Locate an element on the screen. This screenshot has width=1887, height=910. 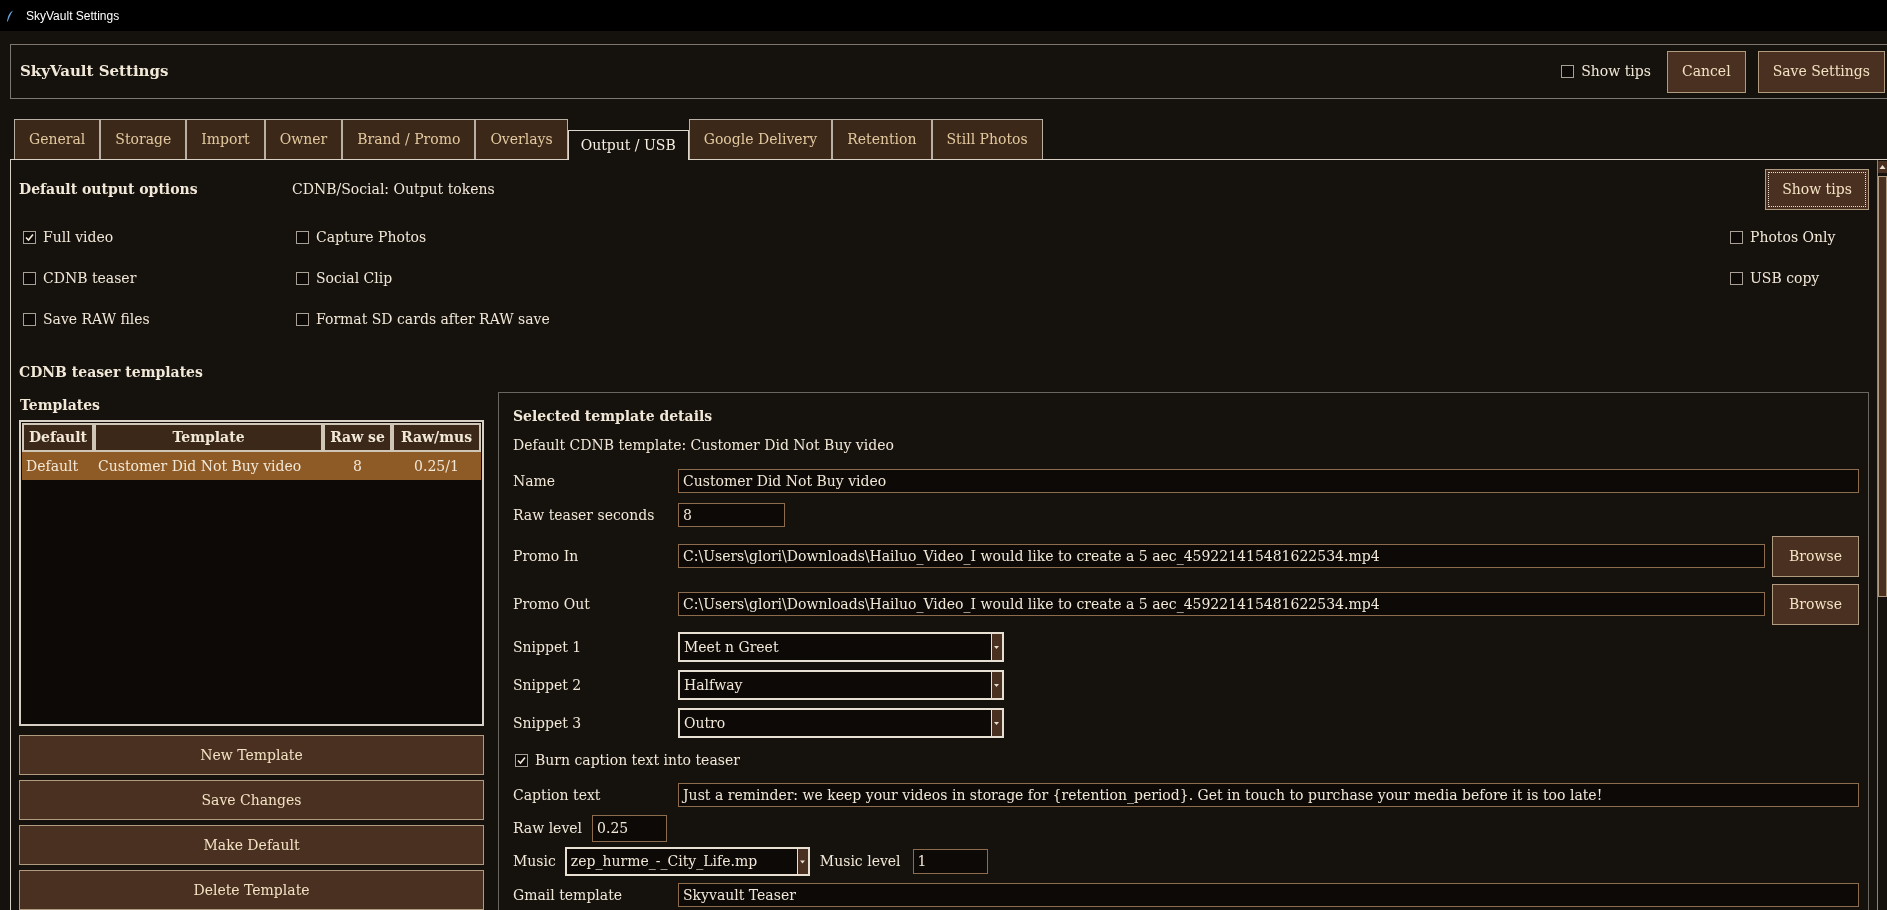
save-changes-button: Save Changes is located at coordinates (251, 800).